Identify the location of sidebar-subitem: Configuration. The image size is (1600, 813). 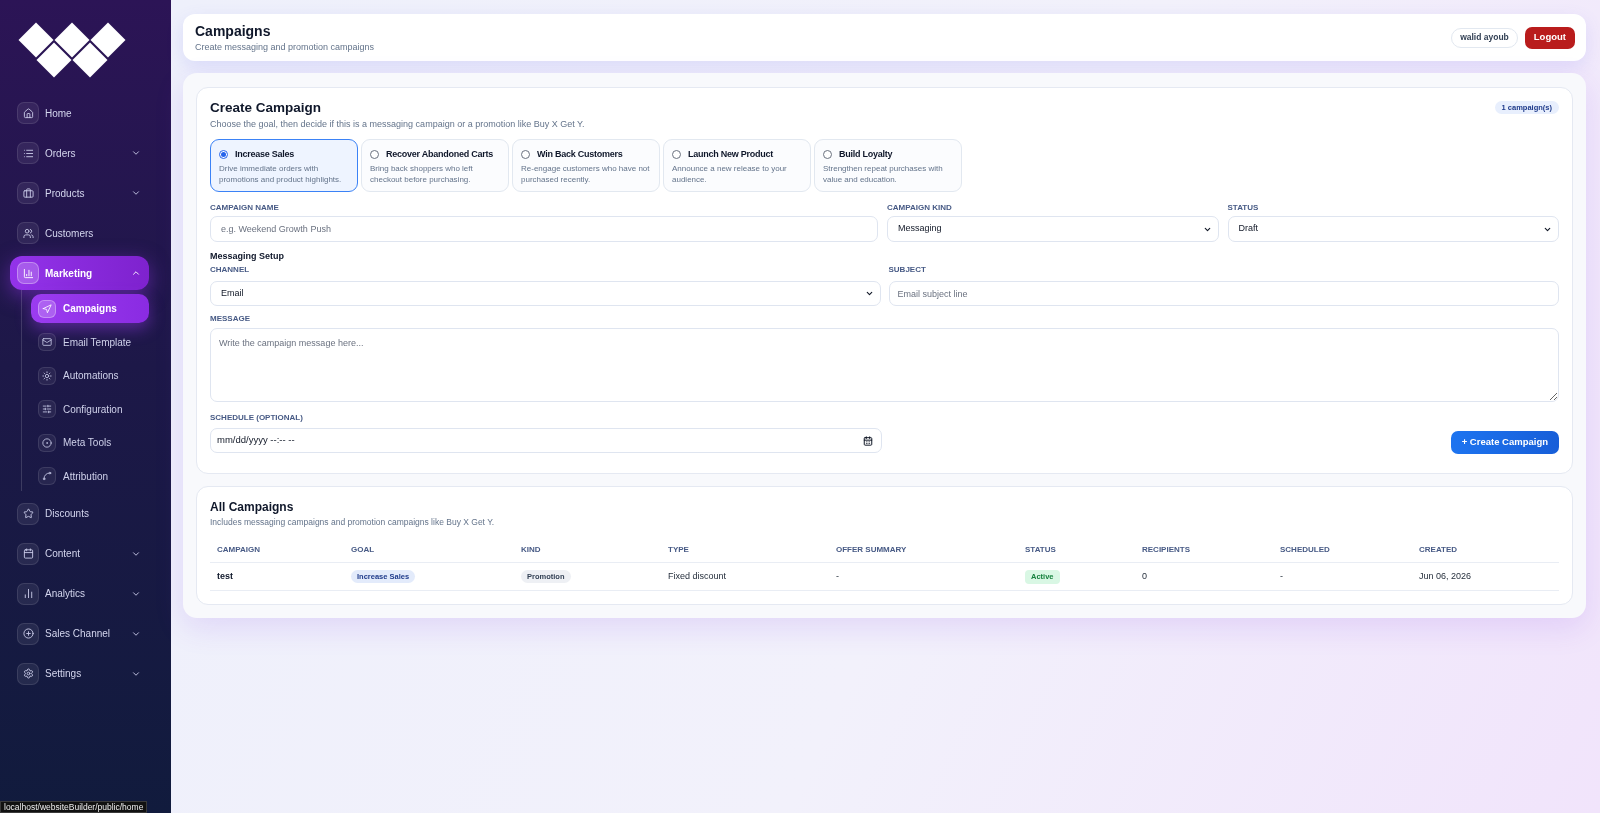
(90, 409).